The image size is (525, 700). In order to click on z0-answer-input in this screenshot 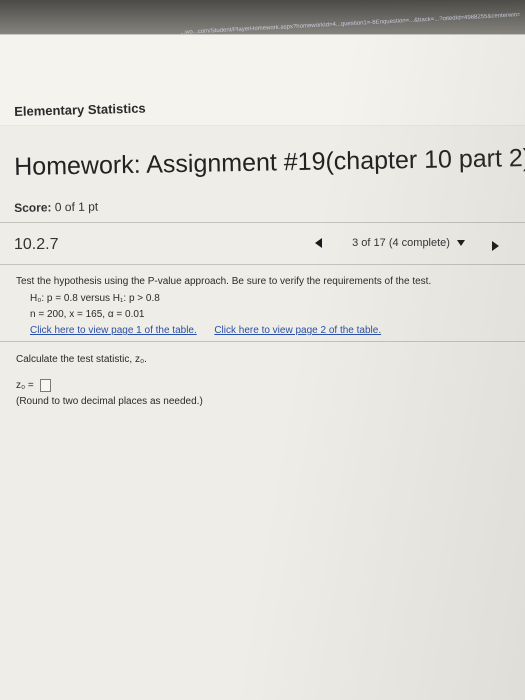, I will do `click(45, 385)`.